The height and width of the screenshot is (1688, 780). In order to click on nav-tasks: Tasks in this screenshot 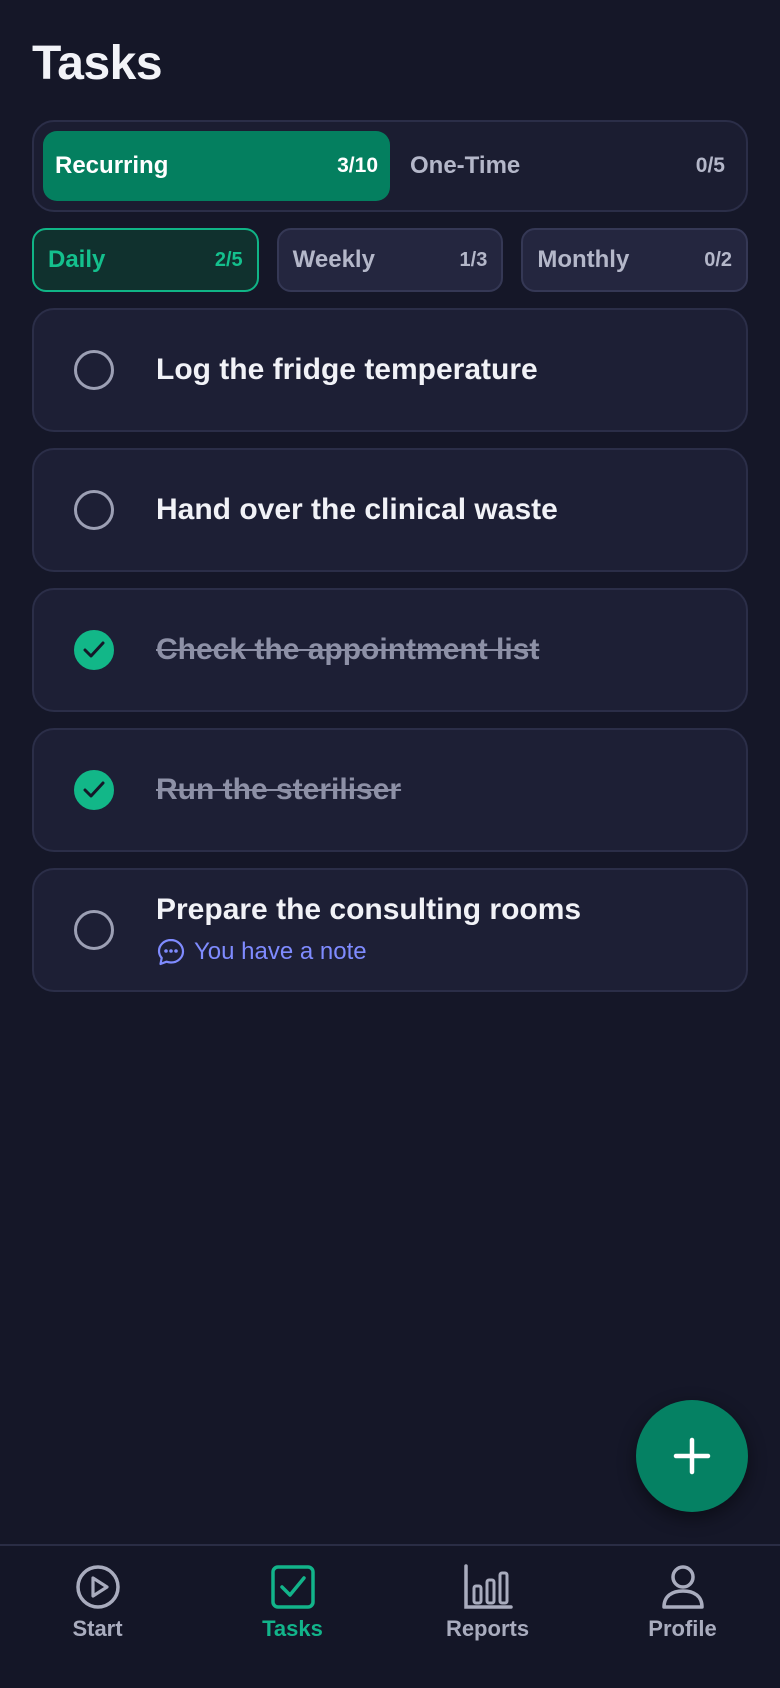, I will do `click(292, 1617)`.